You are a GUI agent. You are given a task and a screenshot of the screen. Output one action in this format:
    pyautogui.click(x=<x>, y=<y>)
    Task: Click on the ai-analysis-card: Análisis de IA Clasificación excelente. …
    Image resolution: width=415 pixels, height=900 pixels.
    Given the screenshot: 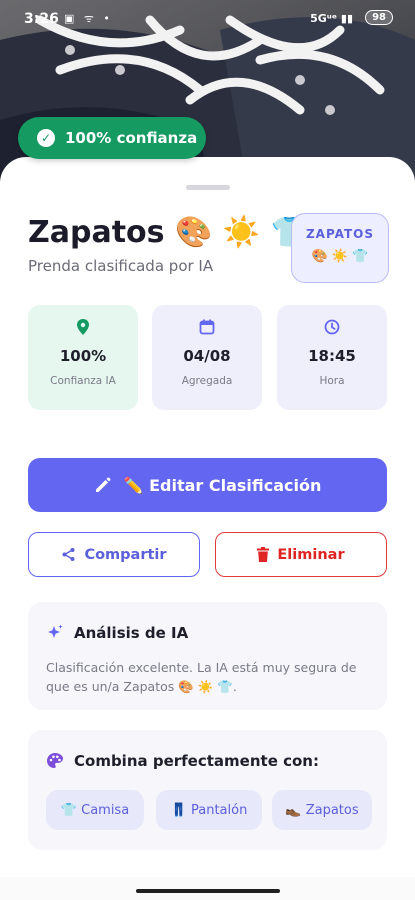 What is the action you would take?
    pyautogui.click(x=207, y=656)
    